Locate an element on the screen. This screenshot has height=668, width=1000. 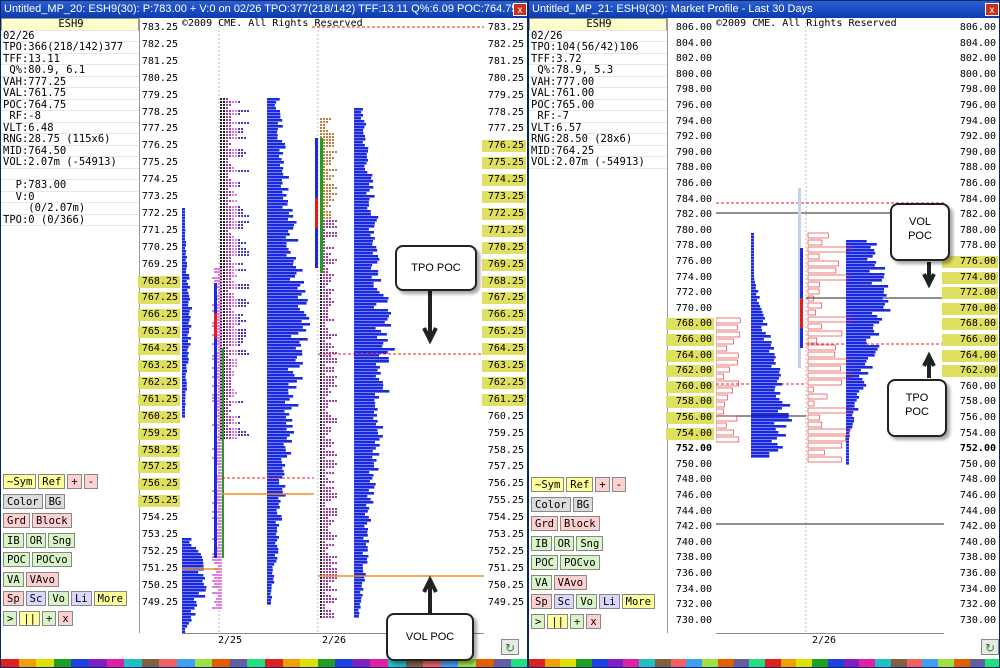
toolbar-button-Li: Li is located at coordinates (81, 598).